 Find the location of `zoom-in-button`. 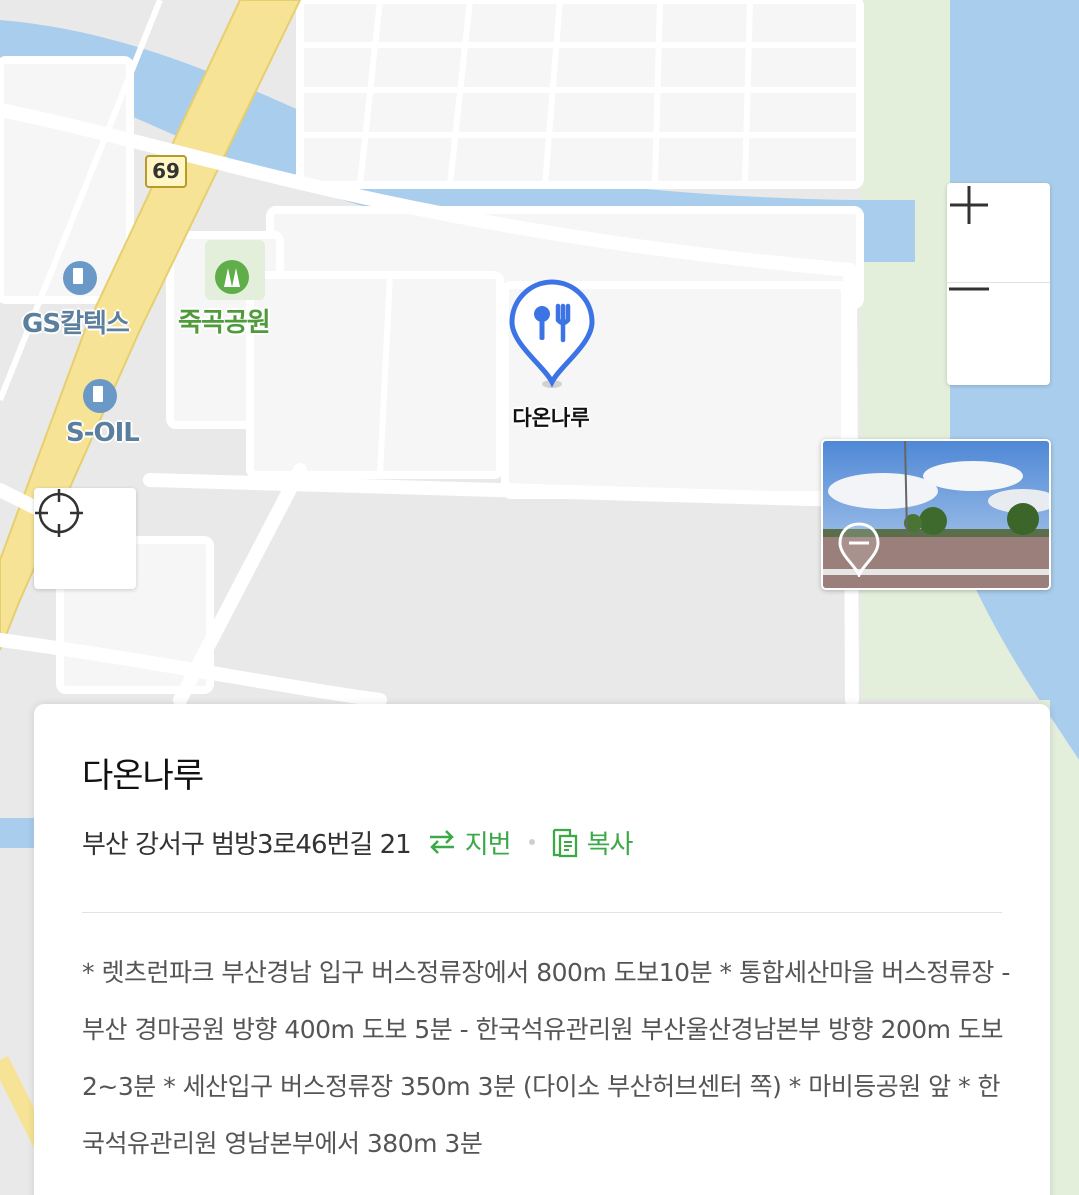

zoom-in-button is located at coordinates (998, 233).